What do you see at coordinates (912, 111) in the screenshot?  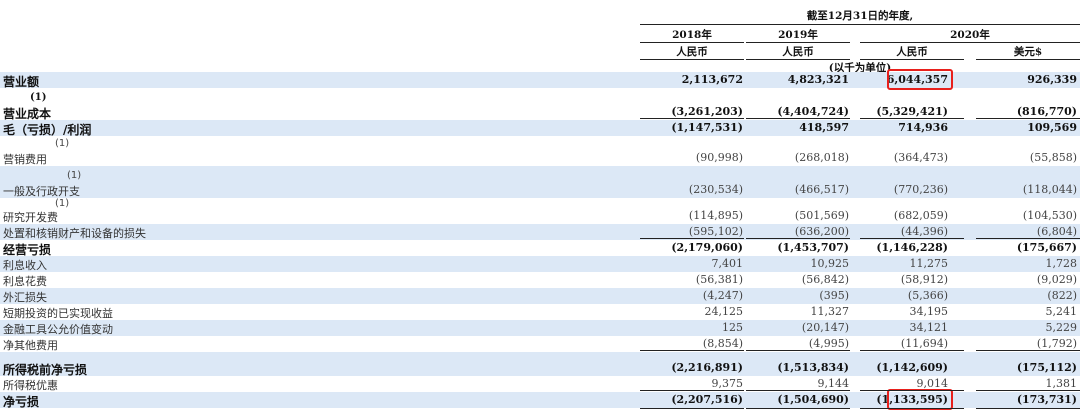 I see `value-cell: (5,329,421)` at bounding box center [912, 111].